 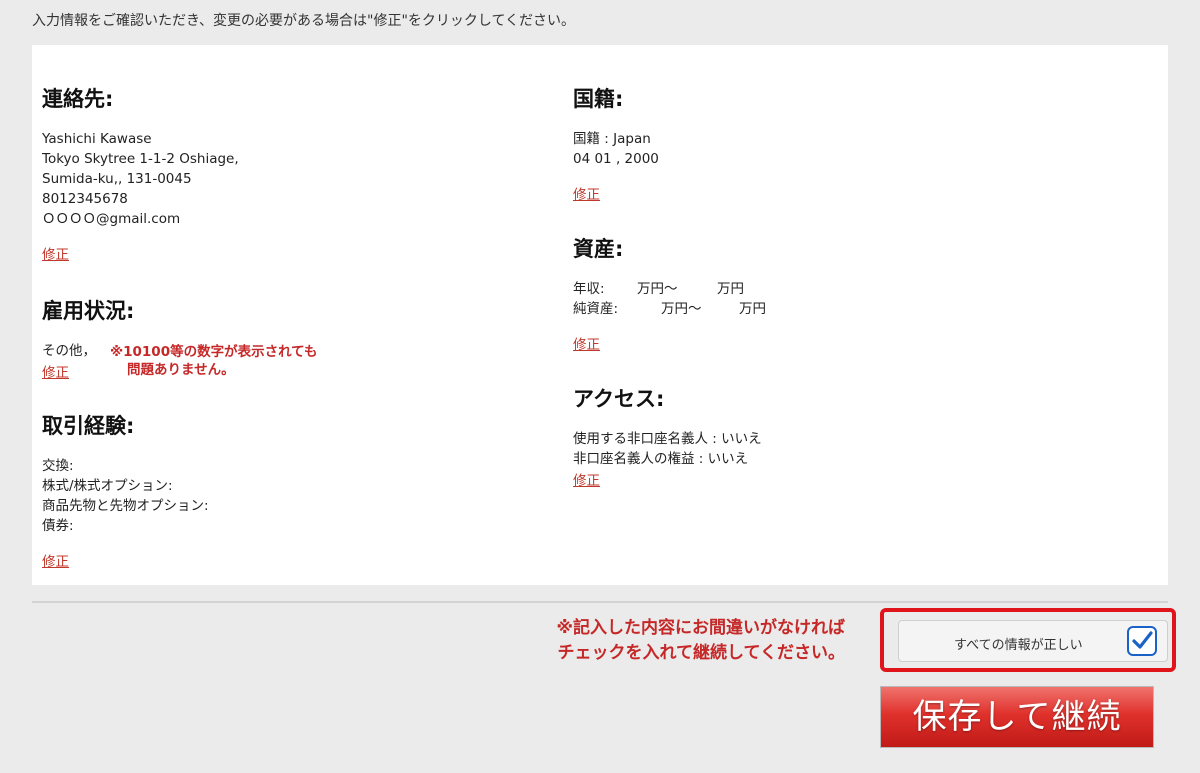 I want to click on net-assets-to: 万円, so click(x=752, y=309).